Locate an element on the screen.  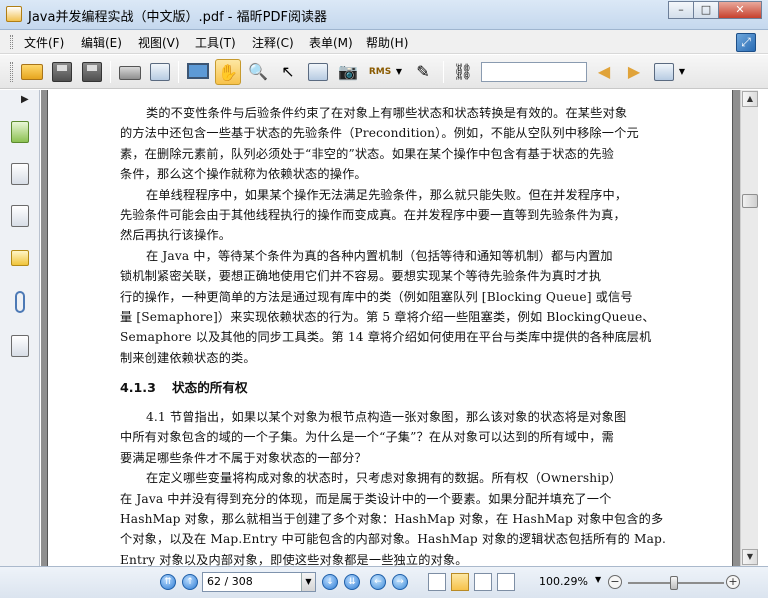
text-line: 类的不变性条件与后验条件约束了在对象上有哪些状态和状态转换是有效的。在某些对象 is located at coordinates (387, 113).